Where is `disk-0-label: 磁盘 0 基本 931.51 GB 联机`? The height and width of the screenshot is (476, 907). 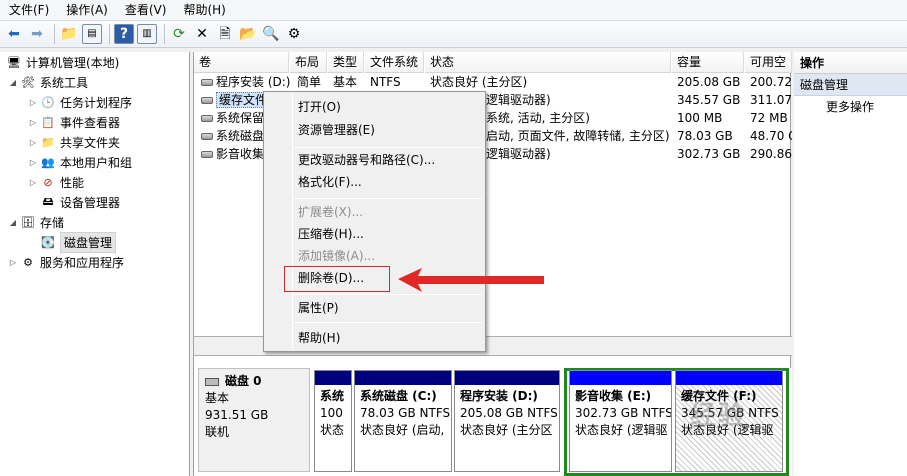
disk-0-label: 磁盘 0 基本 931.51 GB 联机 is located at coordinates (254, 420).